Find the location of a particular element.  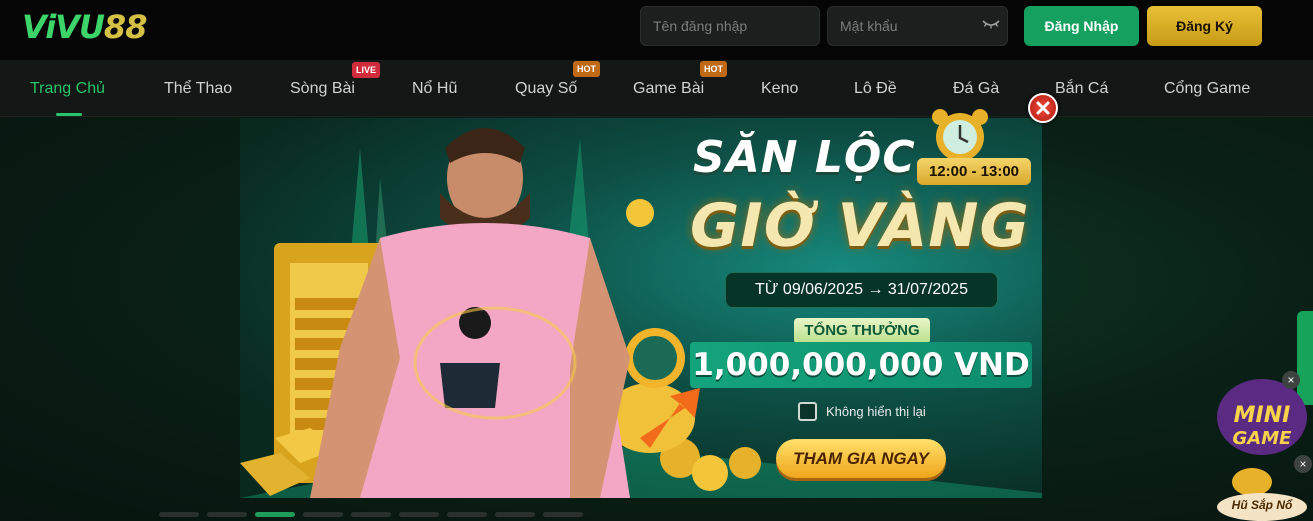

eye-closed-icon is located at coordinates (991, 24).